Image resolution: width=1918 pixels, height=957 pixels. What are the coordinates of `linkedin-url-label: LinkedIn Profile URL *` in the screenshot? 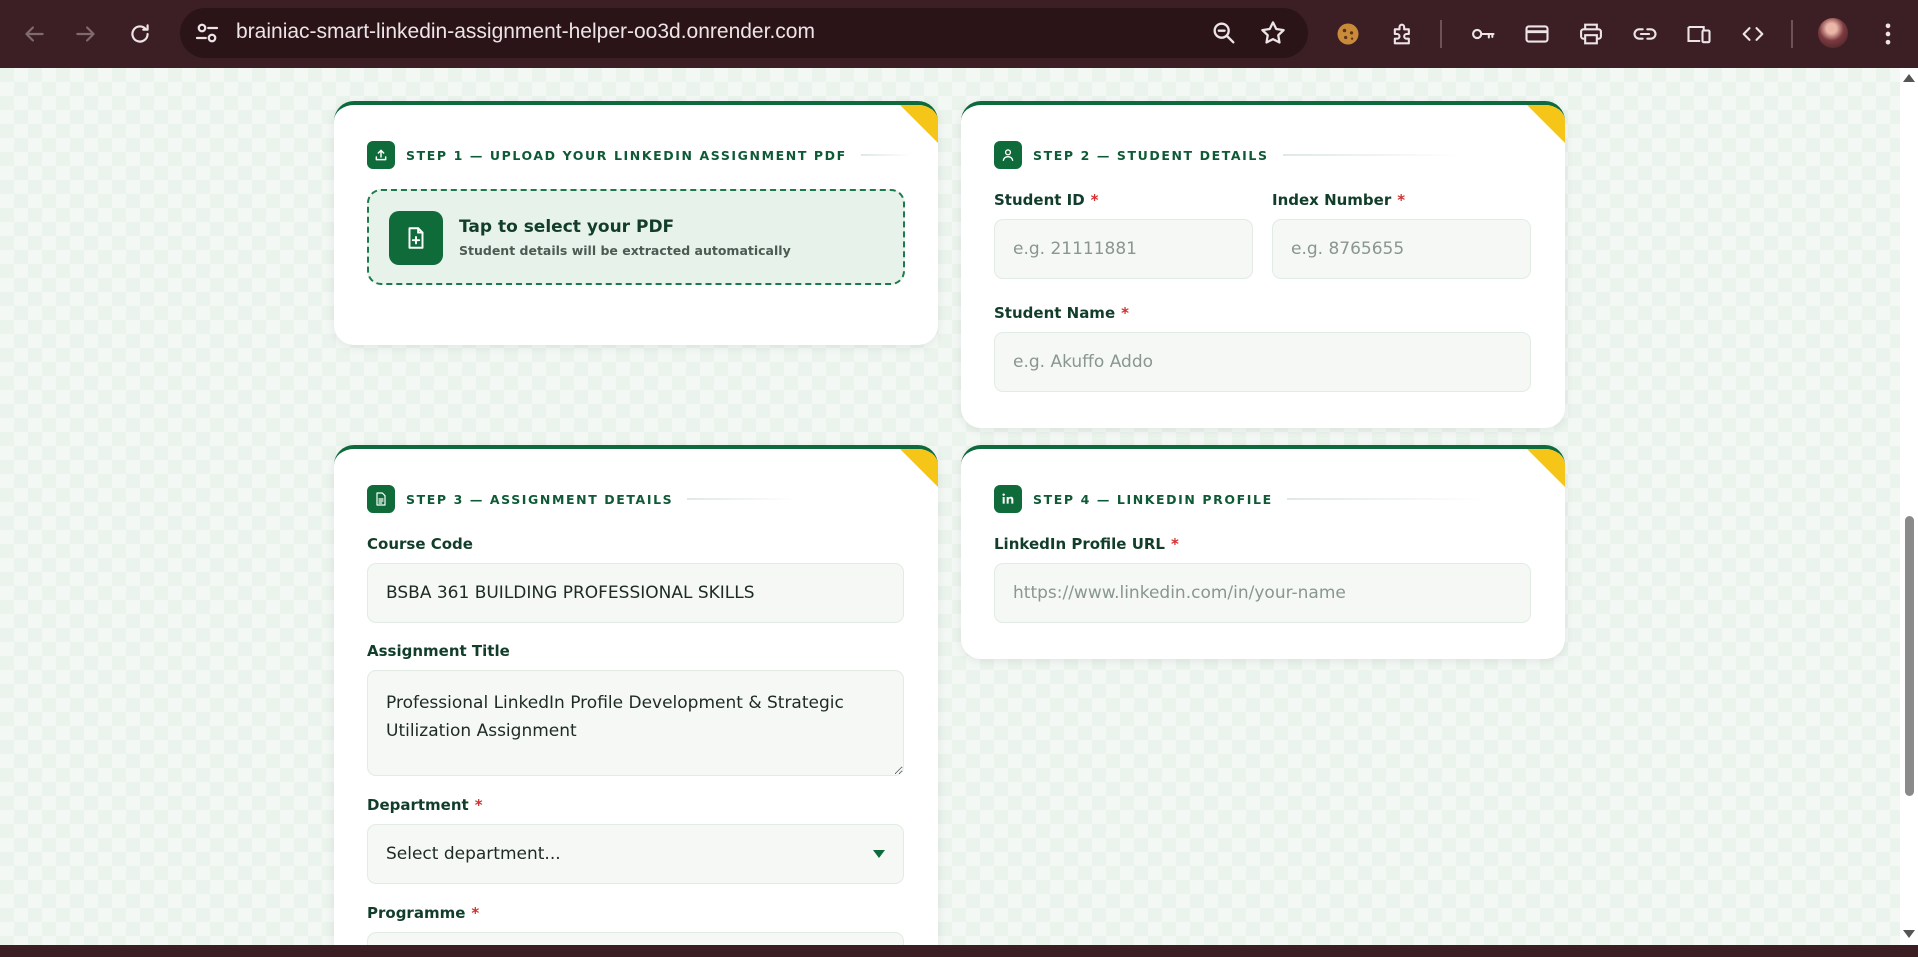 It's located at (1086, 544).